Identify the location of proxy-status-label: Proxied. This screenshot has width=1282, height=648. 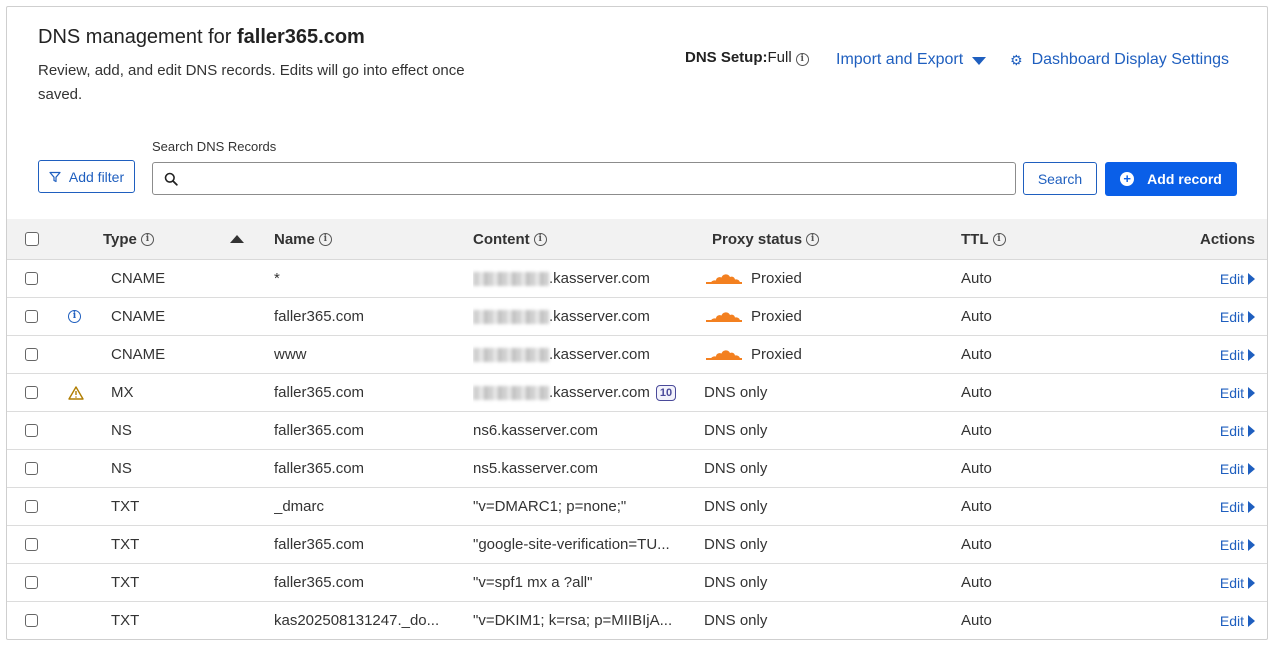
(776, 316).